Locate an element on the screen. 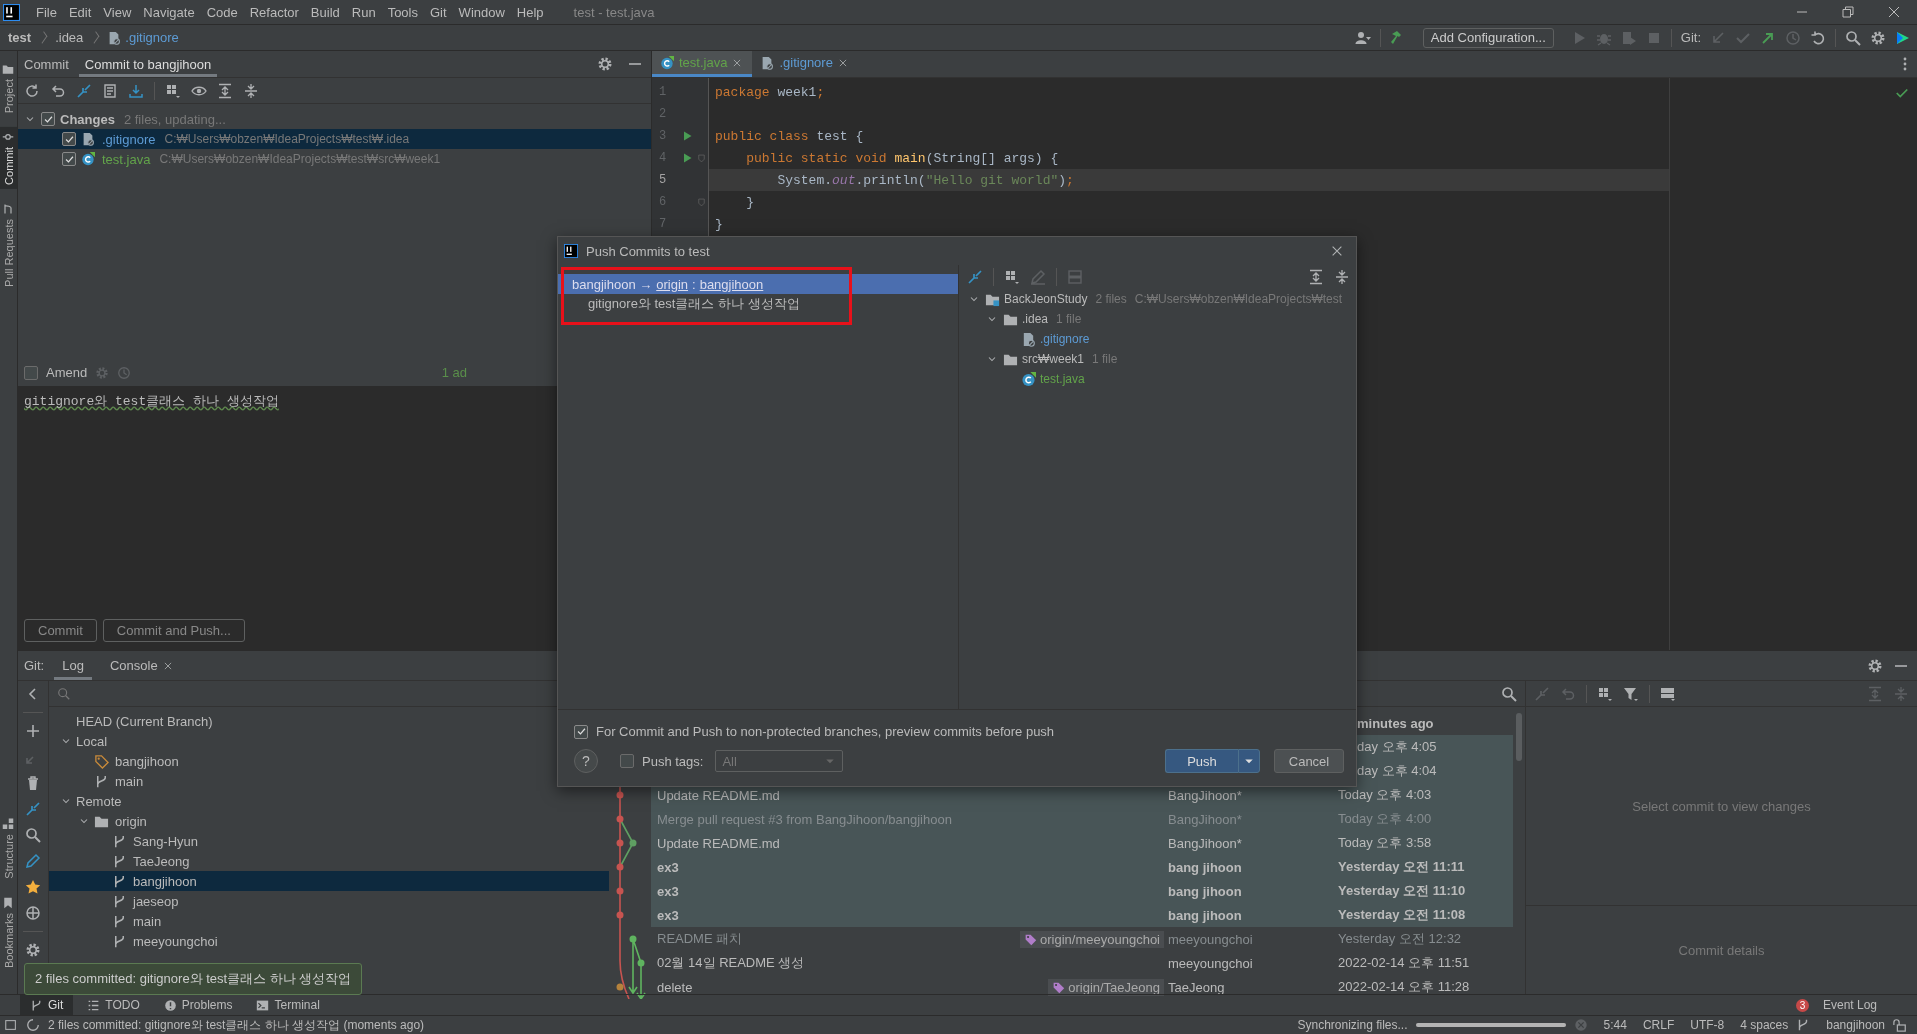 This screenshot has height=1034, width=1917. tool-window-tab: TODO is located at coordinates (113, 1005).